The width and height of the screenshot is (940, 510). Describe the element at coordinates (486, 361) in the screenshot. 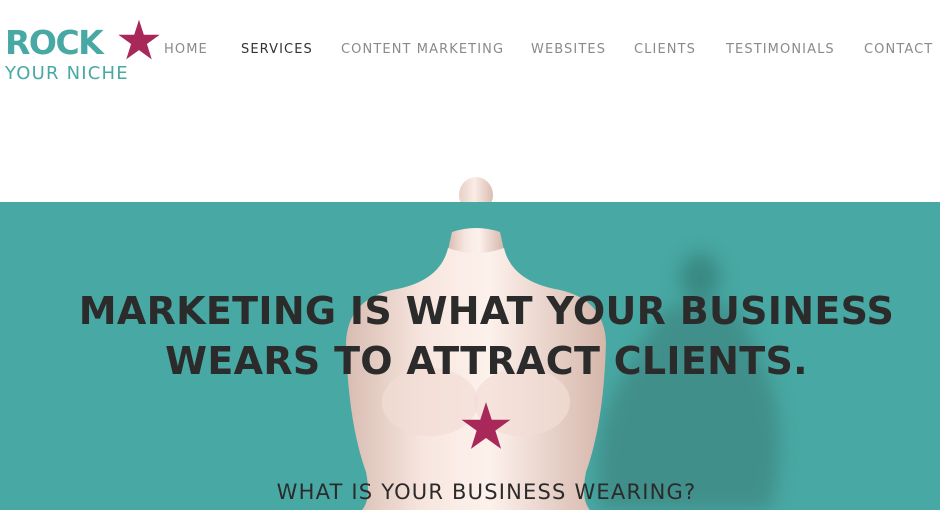

I see `hero-headline-line-2: WEARS TO ATTRACT CLIENTS.` at that location.